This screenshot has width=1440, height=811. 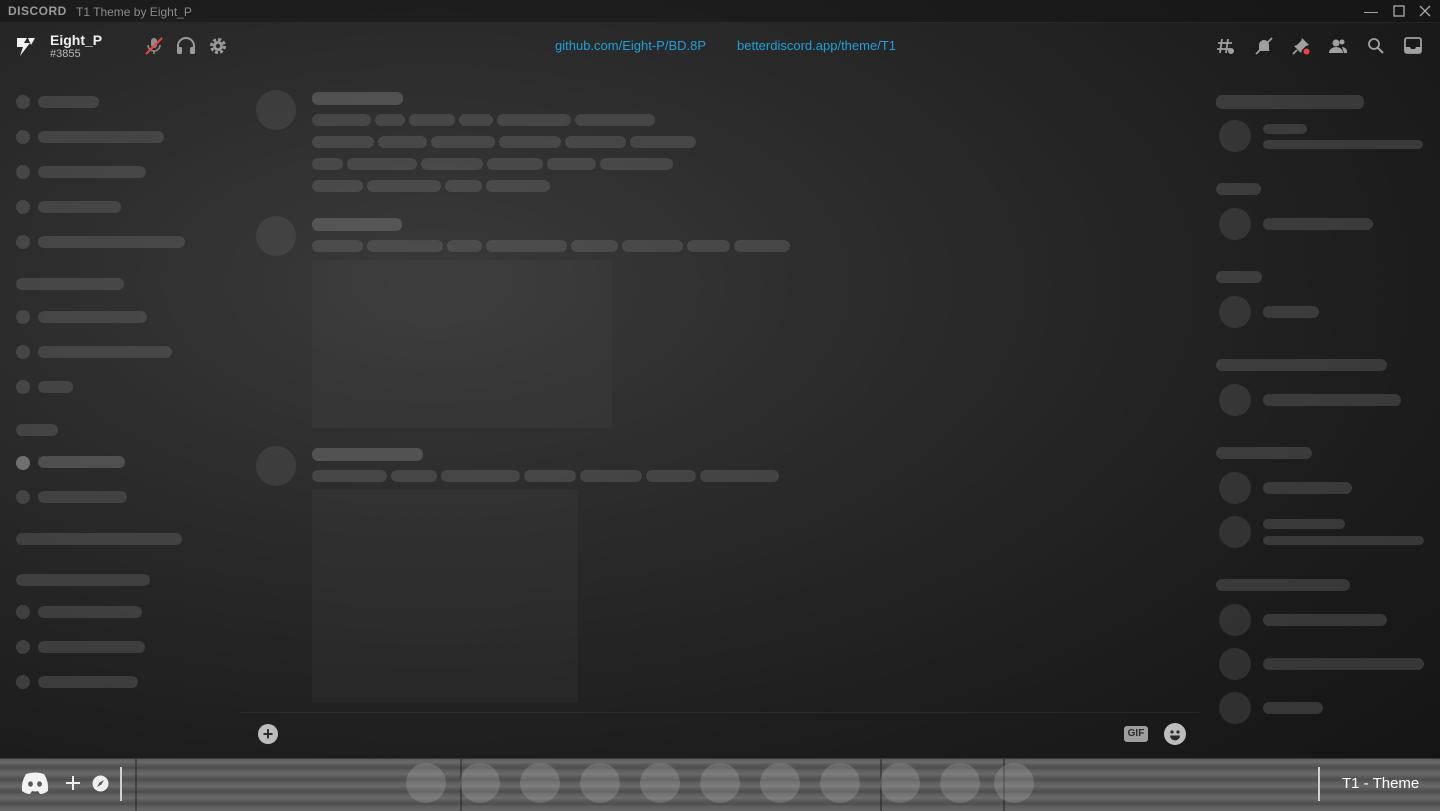 I want to click on user-discriminator: #3855, so click(x=65, y=54).